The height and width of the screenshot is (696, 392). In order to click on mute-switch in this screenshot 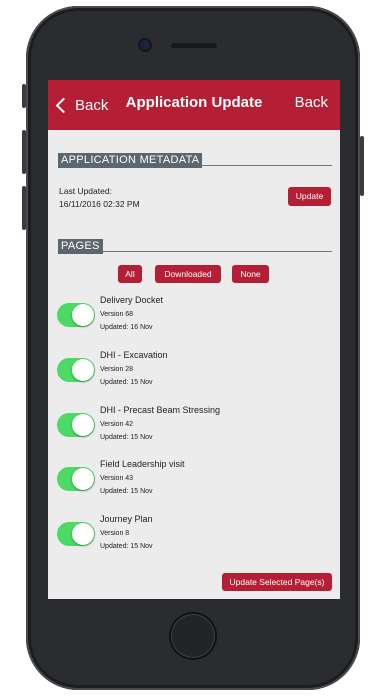, I will do `click(24, 96)`.